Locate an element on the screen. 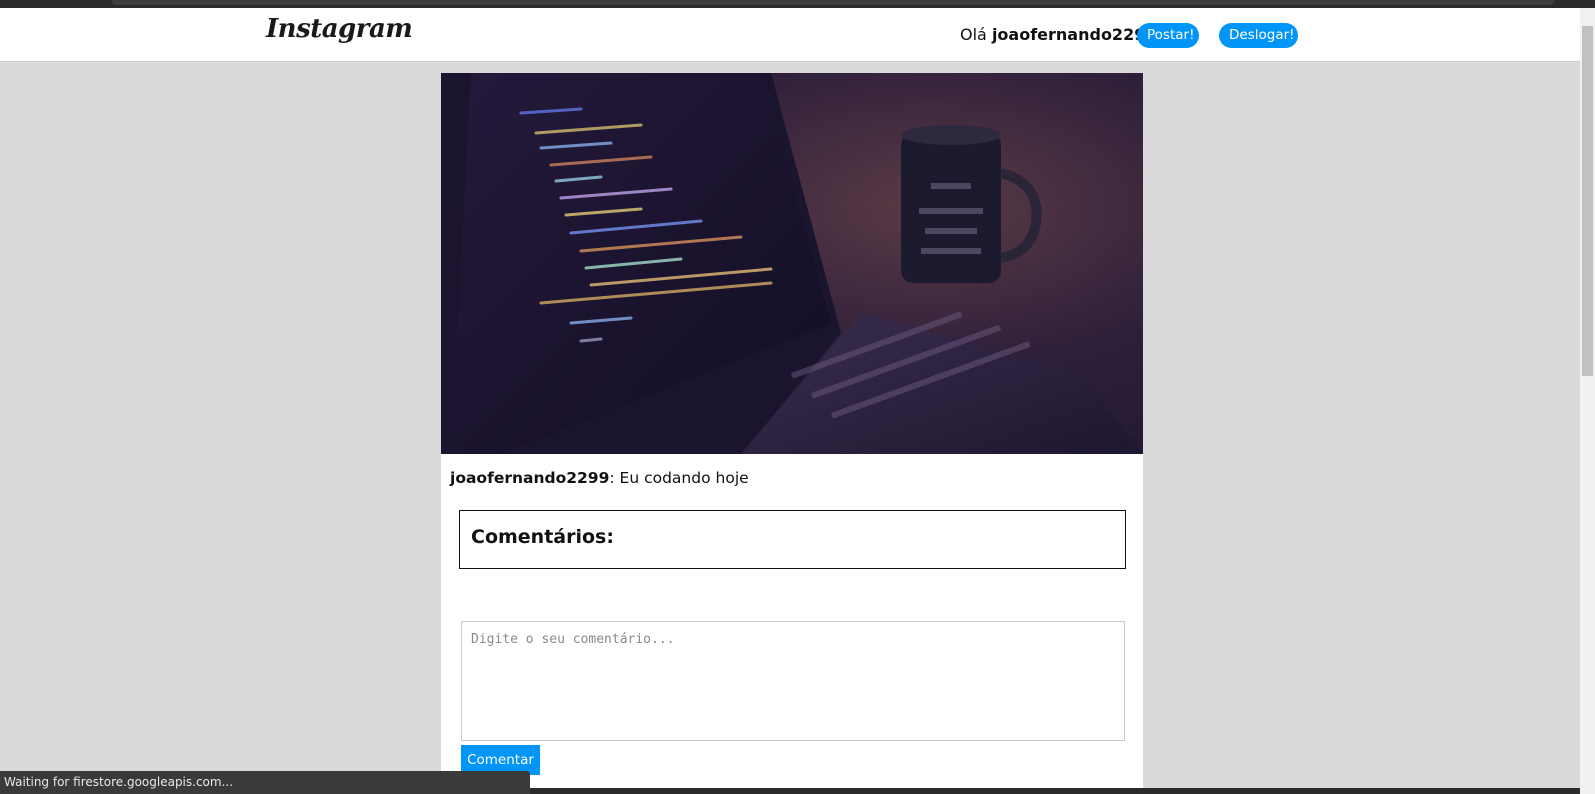 The height and width of the screenshot is (794, 1595). page-scrollbar is located at coordinates (1587, 401).